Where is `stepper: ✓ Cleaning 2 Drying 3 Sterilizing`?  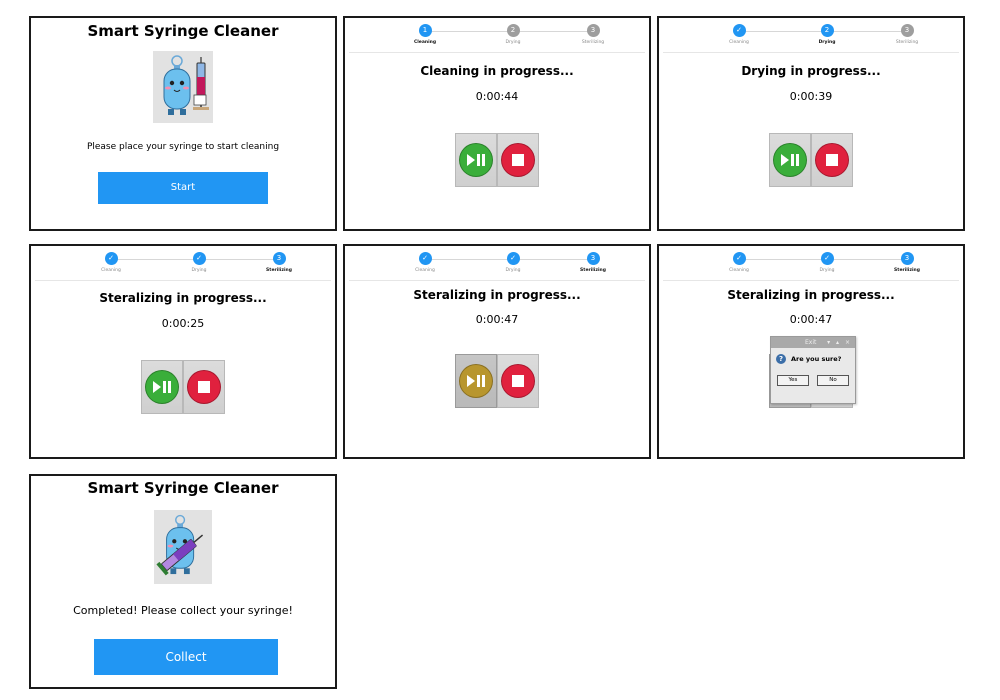 stepper: ✓ Cleaning 2 Drying 3 Sterilizing is located at coordinates (811, 37).